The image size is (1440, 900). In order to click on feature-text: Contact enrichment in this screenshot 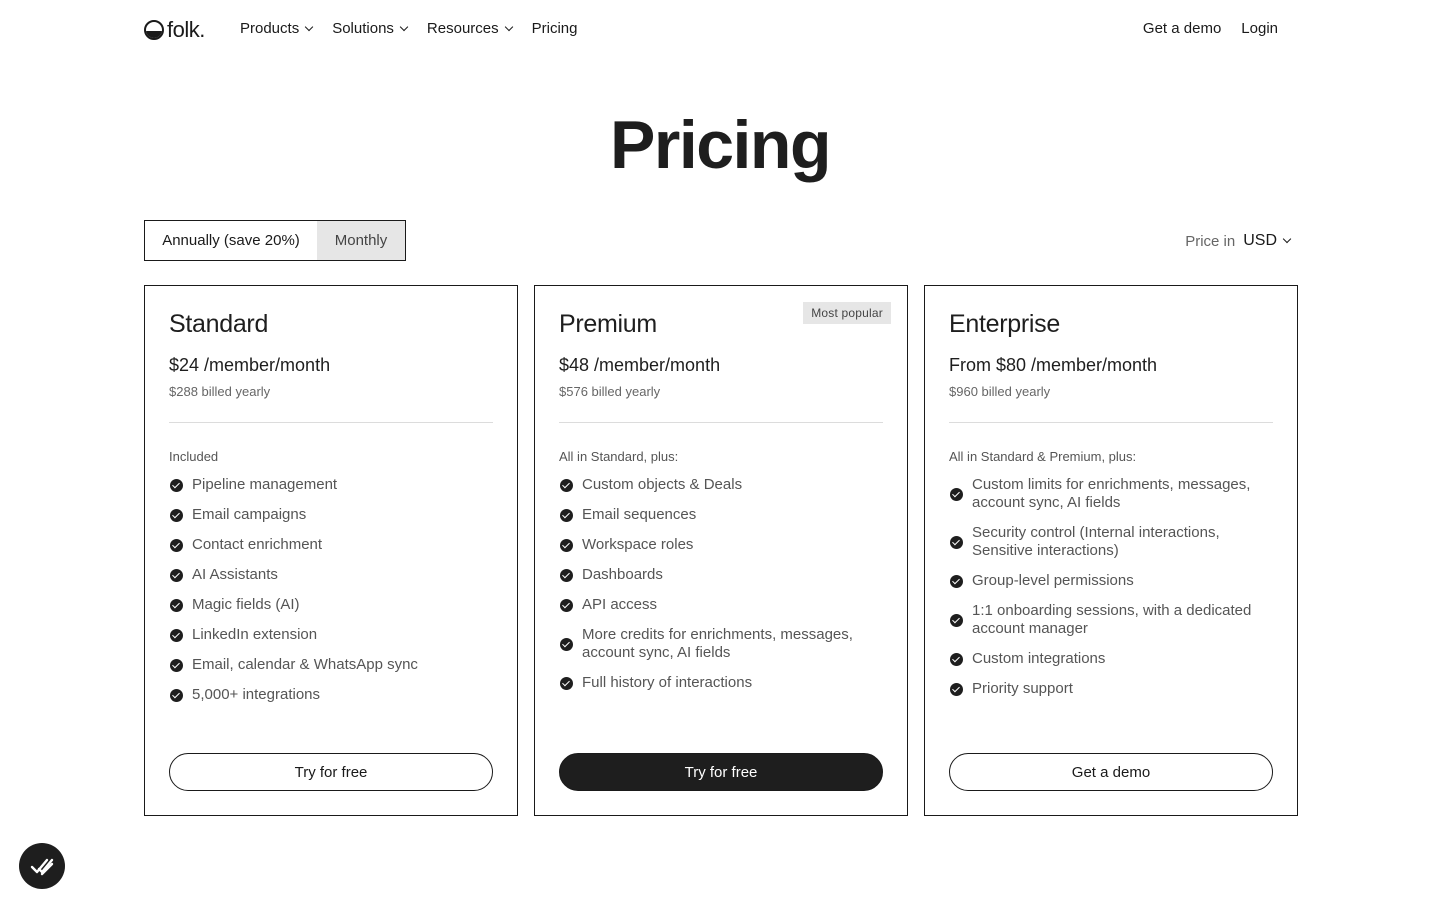, I will do `click(257, 544)`.